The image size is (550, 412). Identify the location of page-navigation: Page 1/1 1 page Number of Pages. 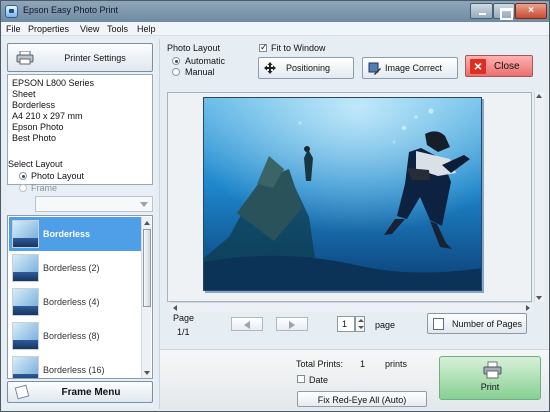
(356, 330).